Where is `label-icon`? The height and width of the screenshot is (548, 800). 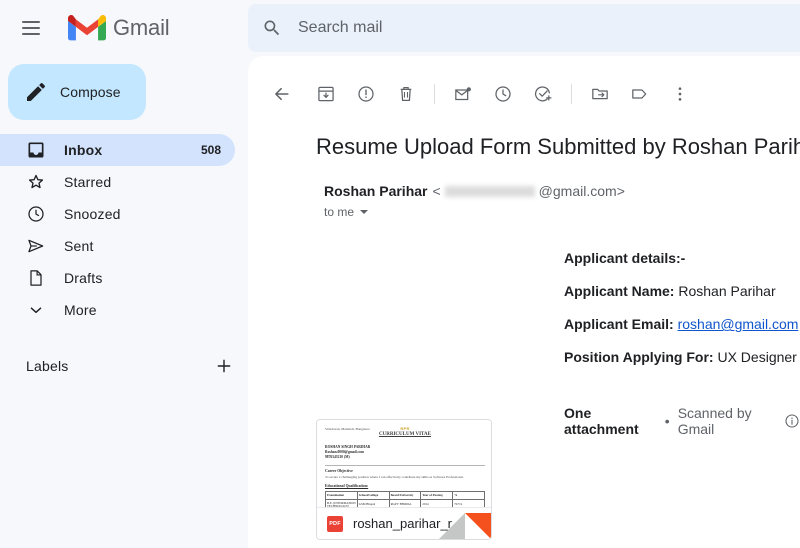
label-icon is located at coordinates (639, 94).